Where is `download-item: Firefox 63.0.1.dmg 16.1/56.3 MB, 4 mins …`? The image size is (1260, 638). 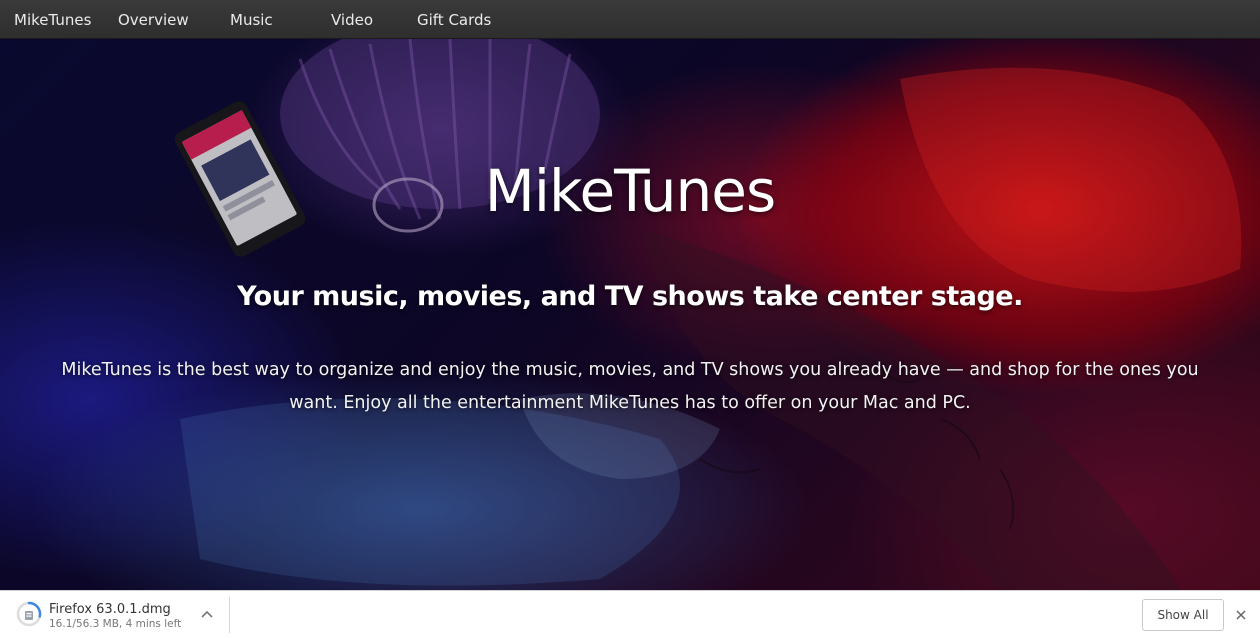 download-item: Firefox 63.0.1.dmg 16.1/56.3 MB, 4 mins … is located at coordinates (115, 614).